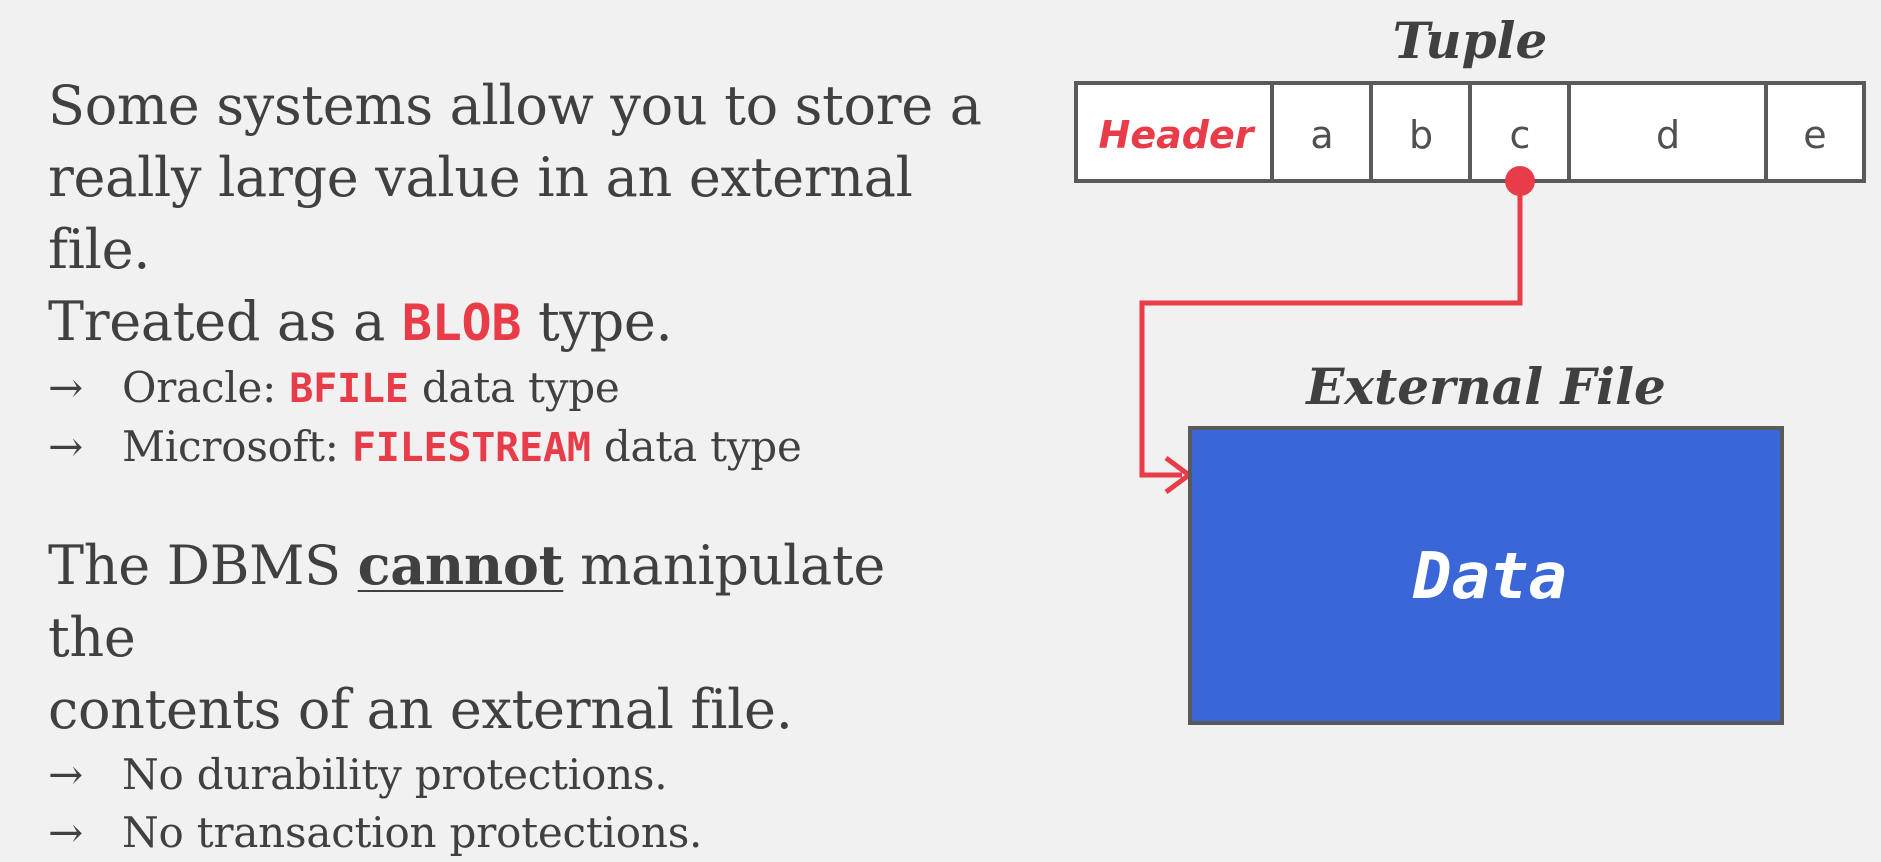 This screenshot has height=862, width=1881. Describe the element at coordinates (1470, 132) in the screenshot. I see `tuple-row: Header a b c d e` at that location.